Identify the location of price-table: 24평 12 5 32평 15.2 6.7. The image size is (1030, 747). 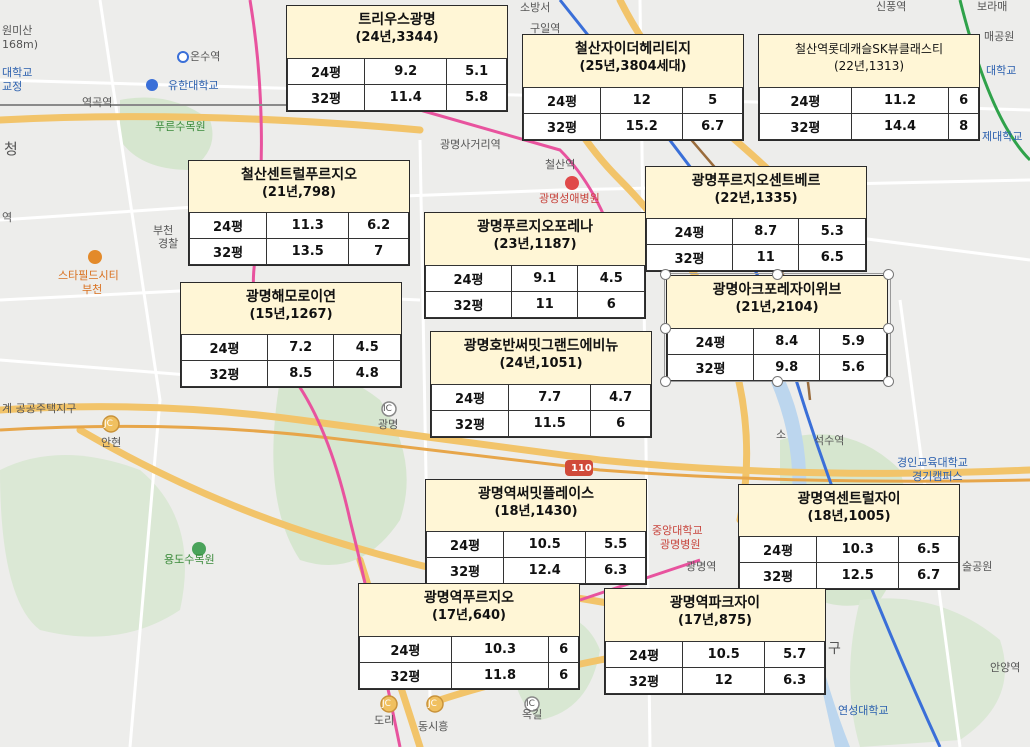
(632, 113).